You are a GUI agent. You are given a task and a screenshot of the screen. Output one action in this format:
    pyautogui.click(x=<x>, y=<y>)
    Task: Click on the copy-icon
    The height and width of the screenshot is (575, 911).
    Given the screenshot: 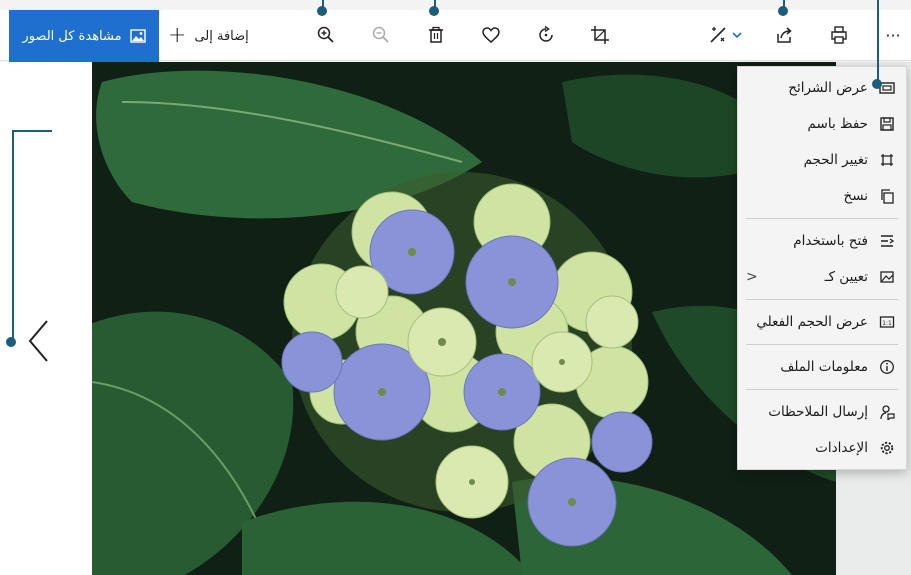 What is the action you would take?
    pyautogui.click(x=887, y=196)
    